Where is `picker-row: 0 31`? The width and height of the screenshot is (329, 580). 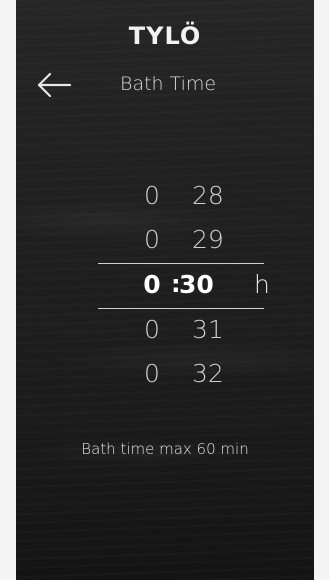 picker-row: 0 31 is located at coordinates (165, 330).